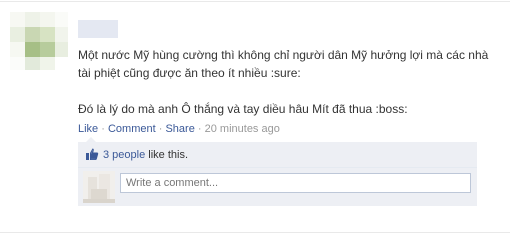 Image resolution: width=510 pixels, height=242 pixels. I want to click on likes-text: 3 people like this., so click(145, 155).